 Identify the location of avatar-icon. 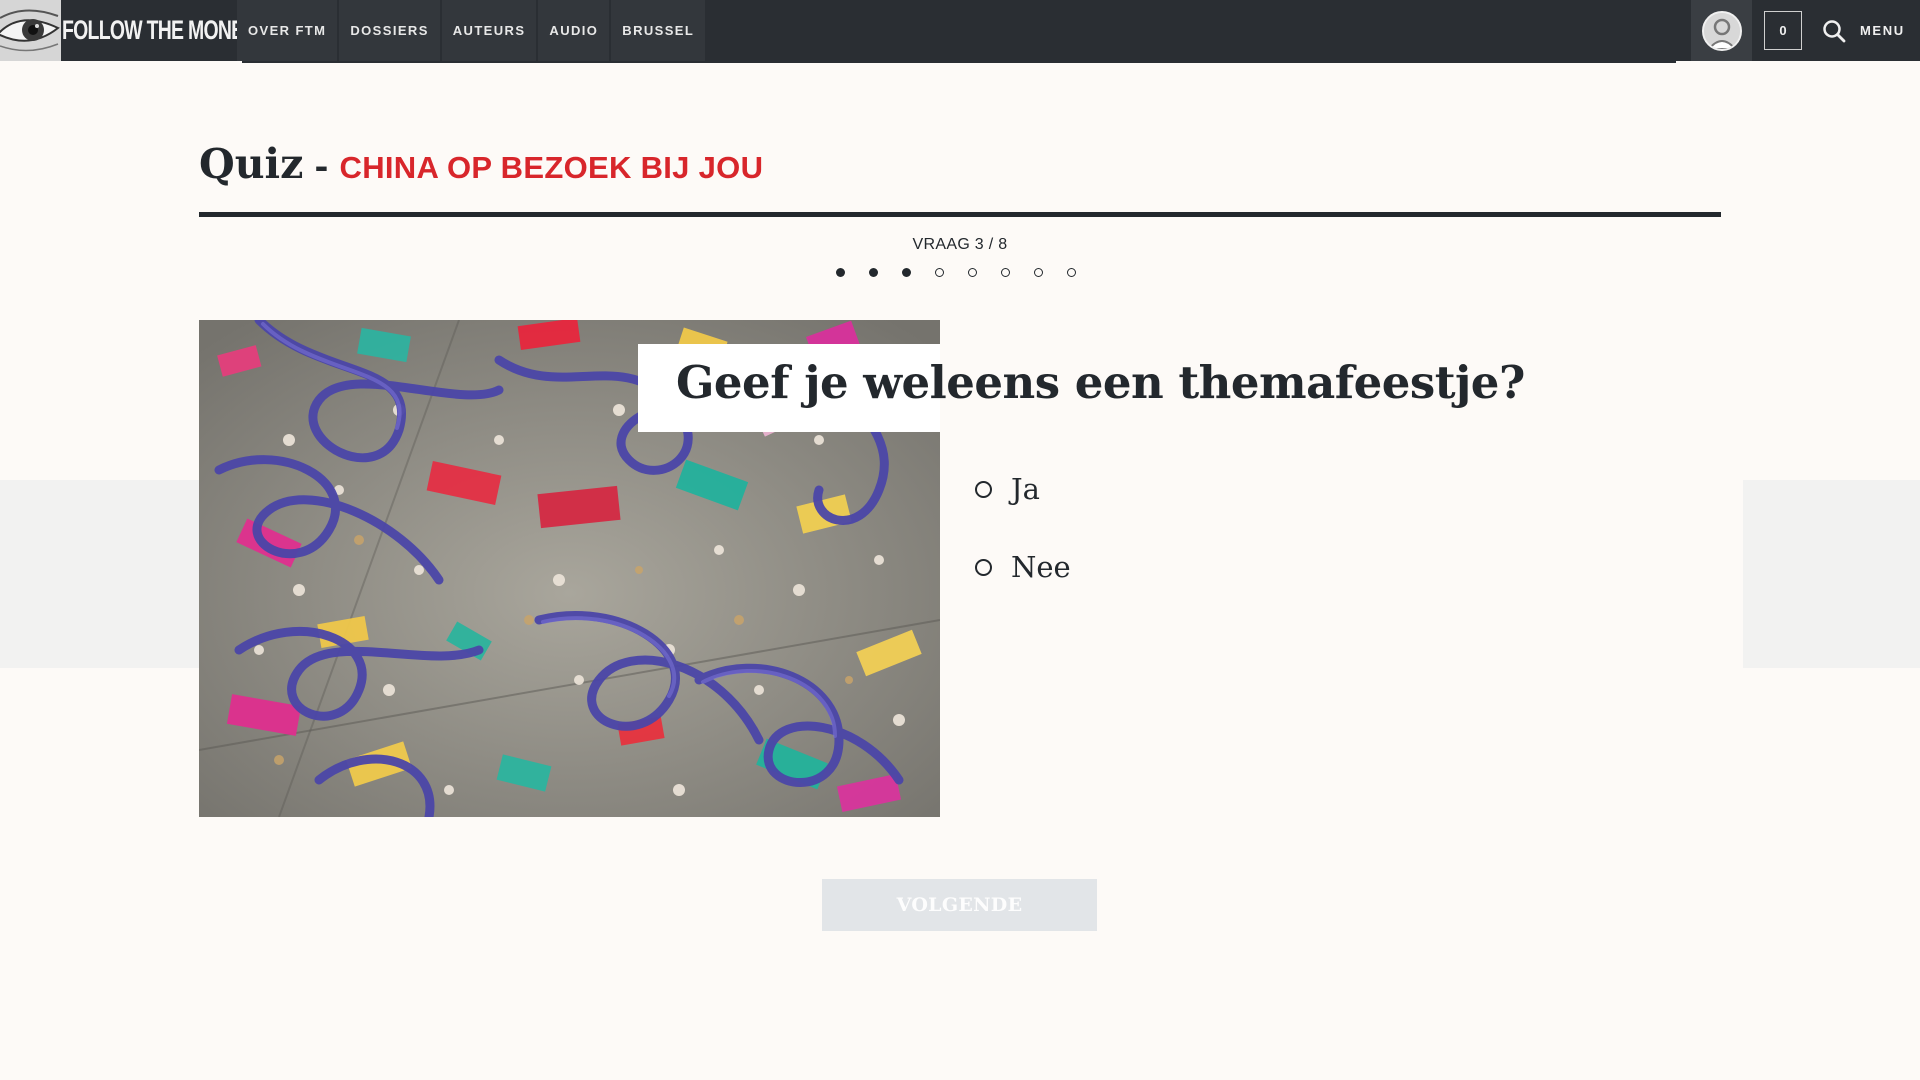
(1721, 30).